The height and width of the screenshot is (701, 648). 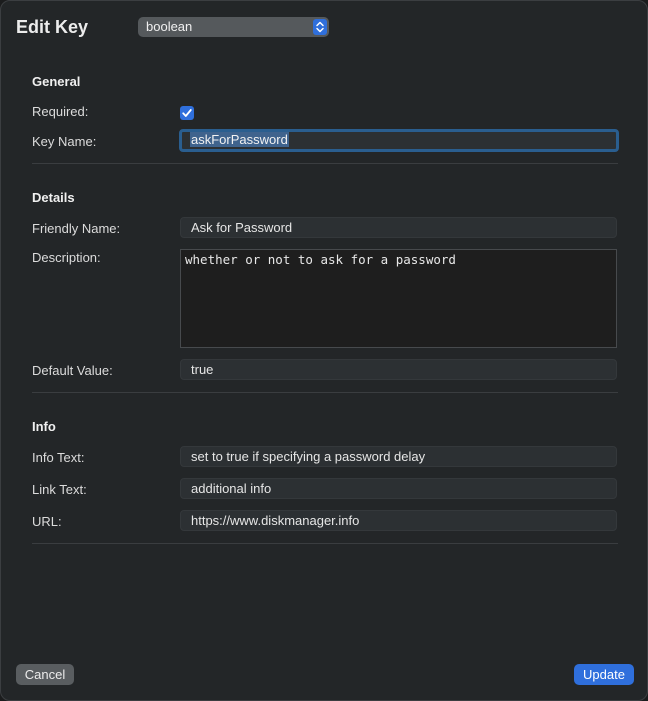 What do you see at coordinates (59, 489) in the screenshot?
I see `link-text-label: Link Text:` at bounding box center [59, 489].